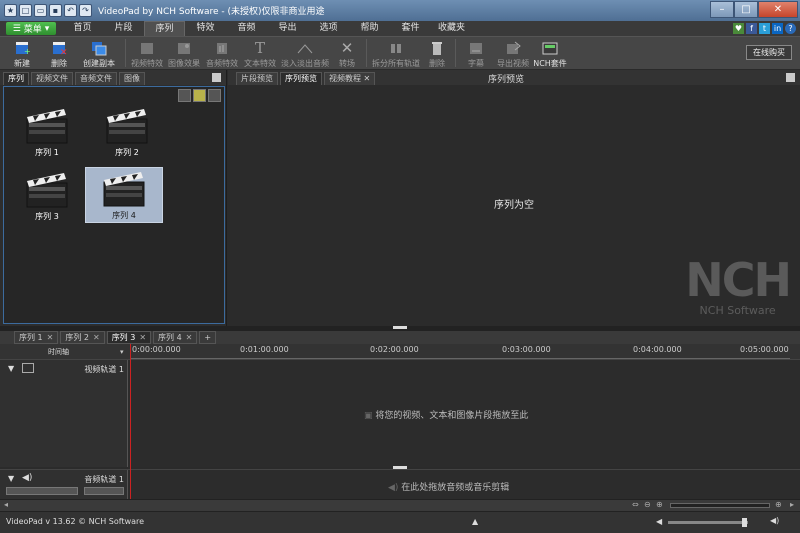  I want to click on maximize-button: □, so click(746, 9).